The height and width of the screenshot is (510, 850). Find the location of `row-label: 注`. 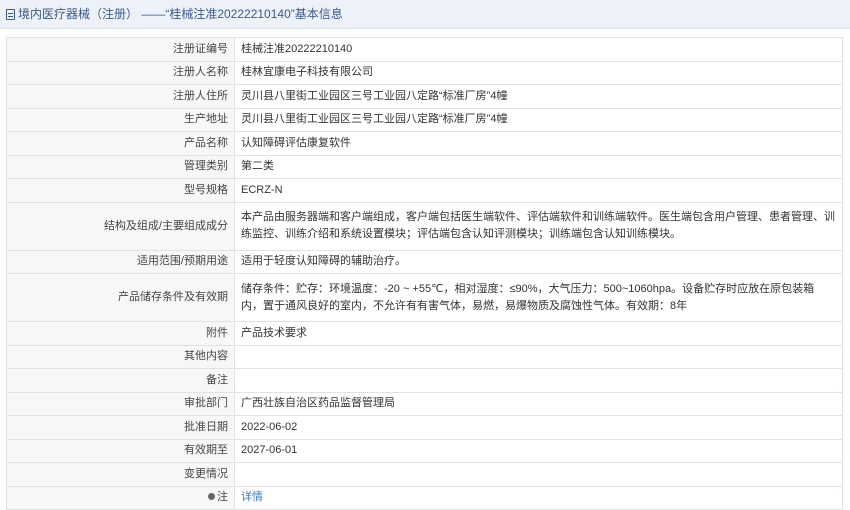

row-label: 注 is located at coordinates (120, 497).